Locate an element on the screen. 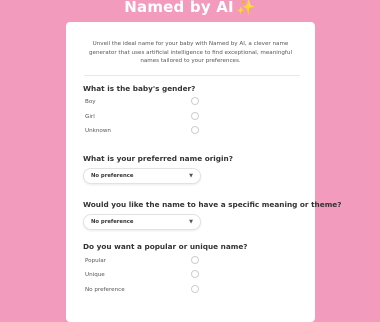 This screenshot has width=380, height=322. option-unknown-label: Unknown is located at coordinates (98, 131).